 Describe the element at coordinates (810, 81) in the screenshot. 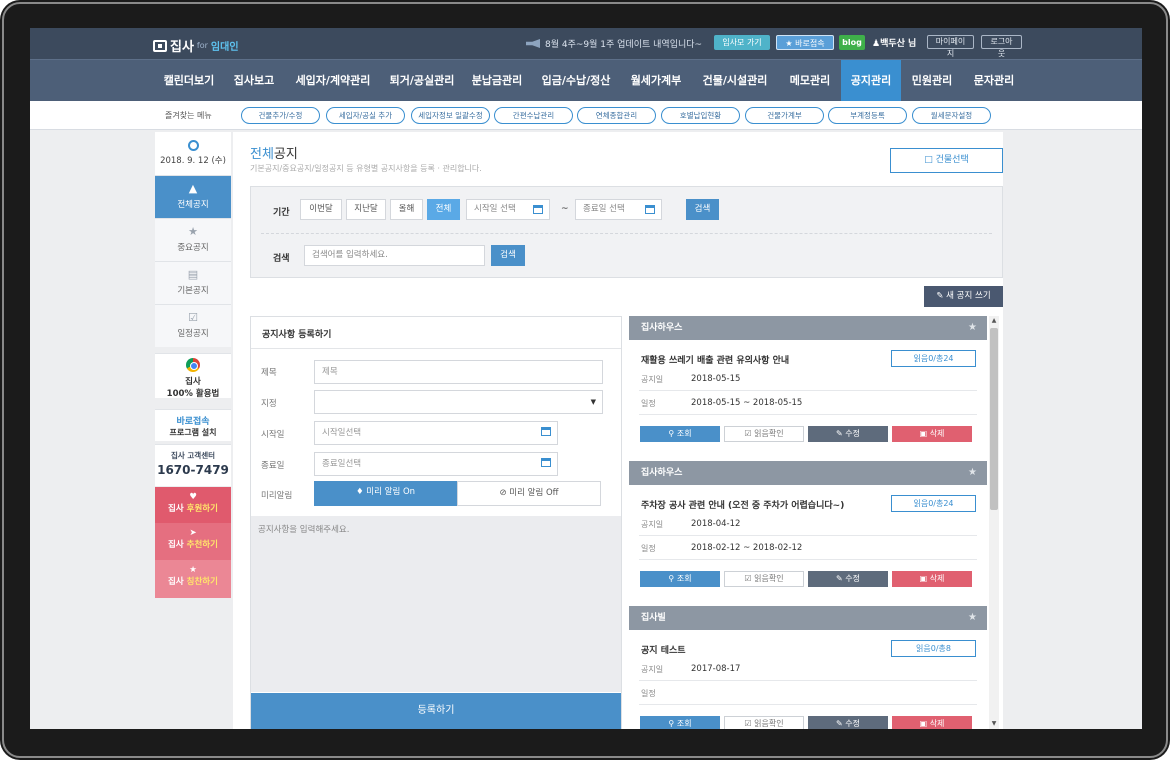

I see `nav-memo: 메모관리` at that location.